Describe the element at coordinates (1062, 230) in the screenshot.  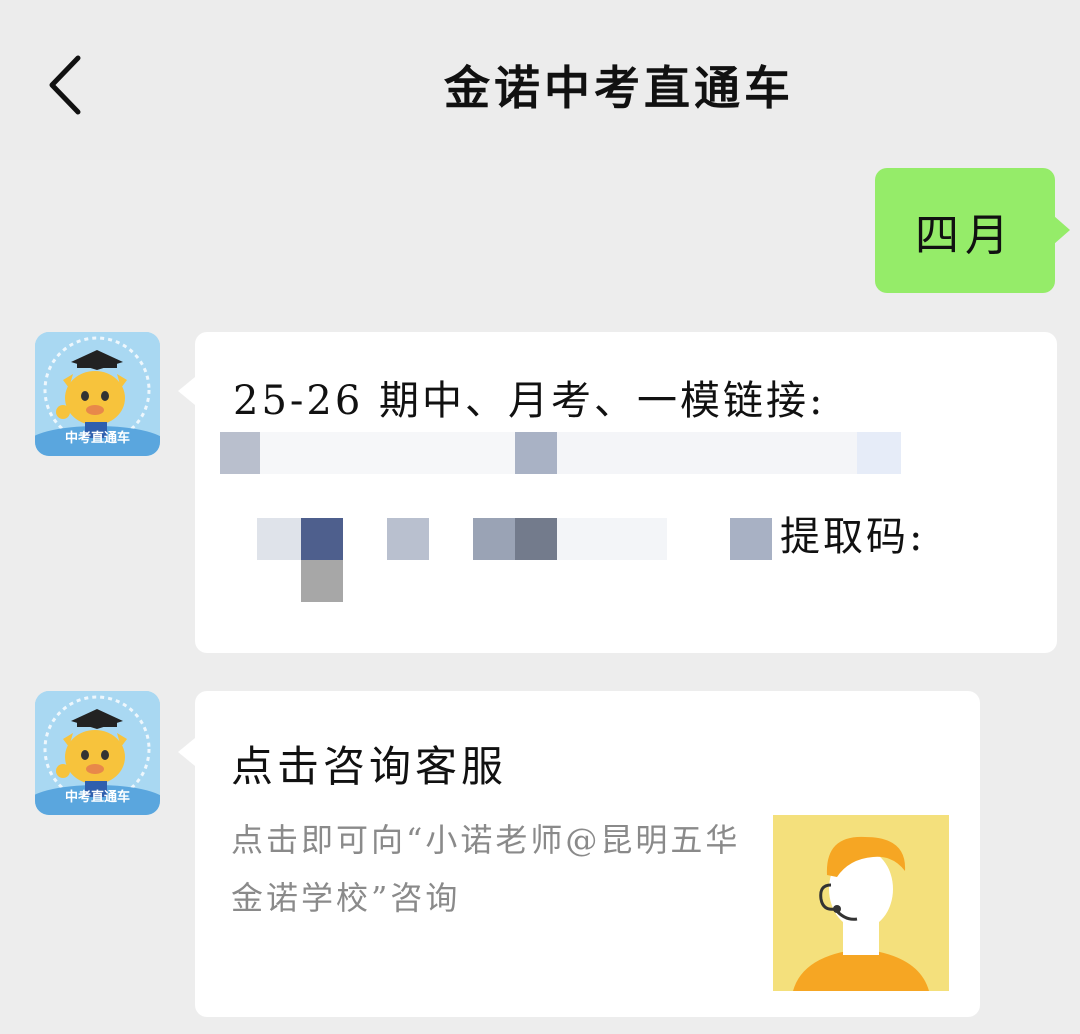
I see `outgoing-bubble-tail` at that location.